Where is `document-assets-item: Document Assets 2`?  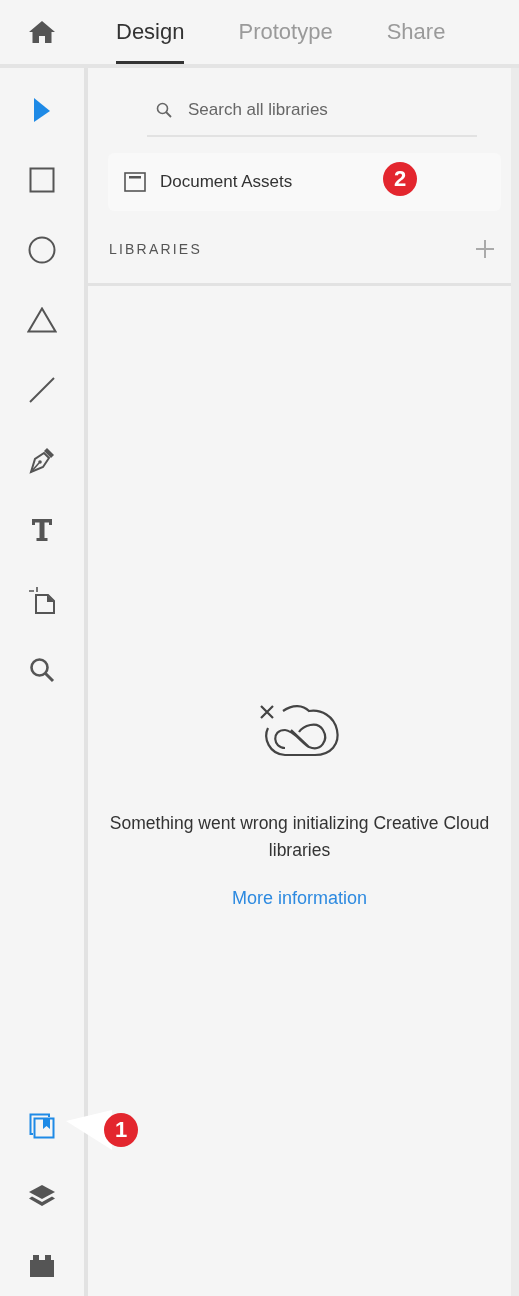
document-assets-item: Document Assets 2 is located at coordinates (304, 182).